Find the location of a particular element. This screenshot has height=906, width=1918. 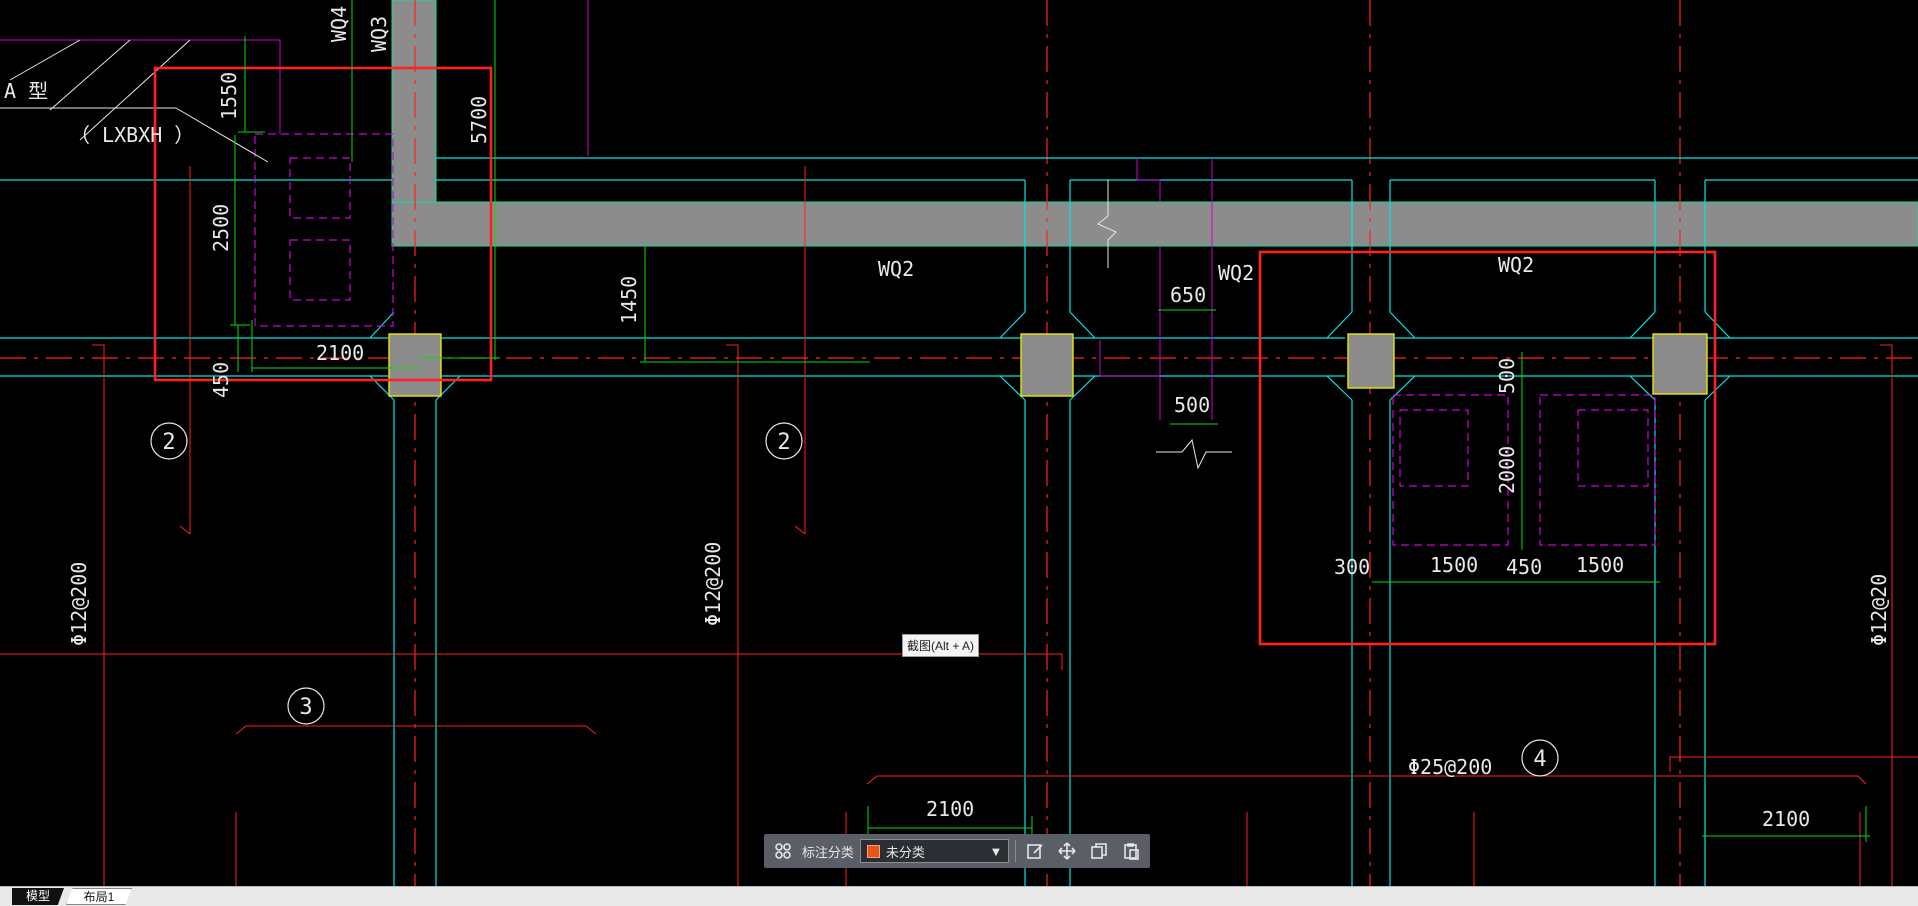

dim-2000: 2000 is located at coordinates (1507, 470).